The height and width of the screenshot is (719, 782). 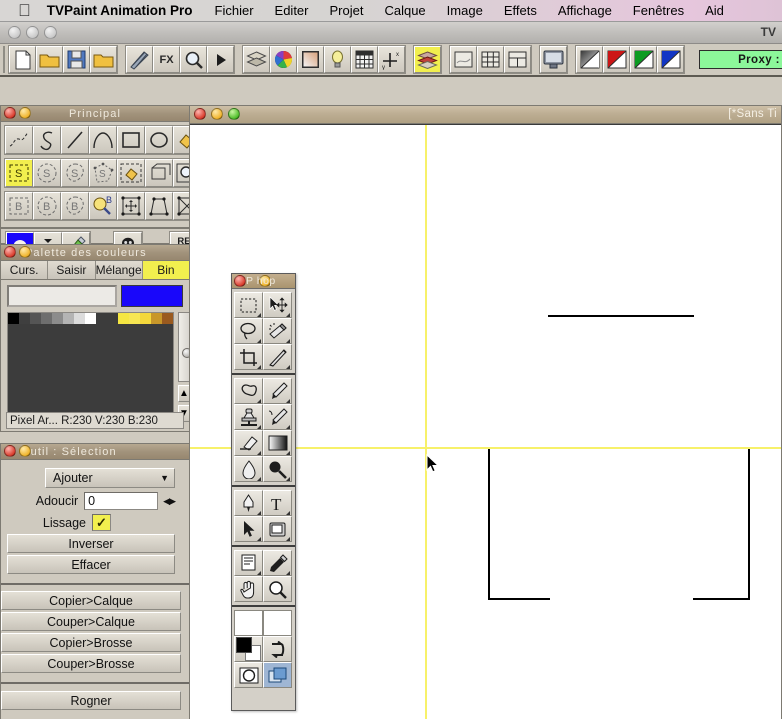 What do you see at coordinates (131, 140) in the screenshot?
I see `rectangle-tool` at bounding box center [131, 140].